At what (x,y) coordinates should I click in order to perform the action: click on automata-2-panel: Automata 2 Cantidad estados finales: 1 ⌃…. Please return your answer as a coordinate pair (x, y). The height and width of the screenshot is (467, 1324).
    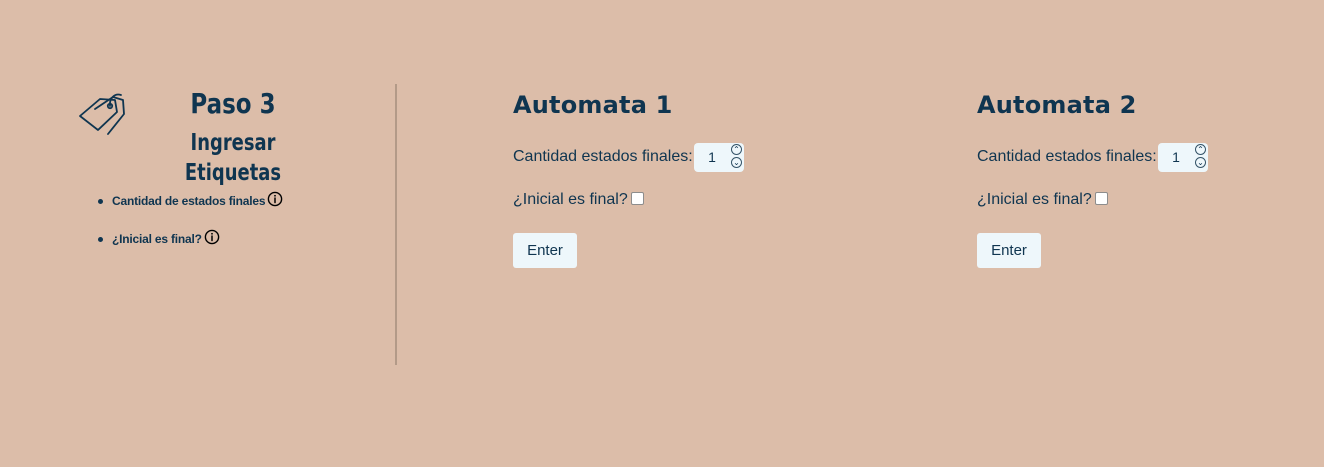
    Looking at the image, I should click on (1137, 179).